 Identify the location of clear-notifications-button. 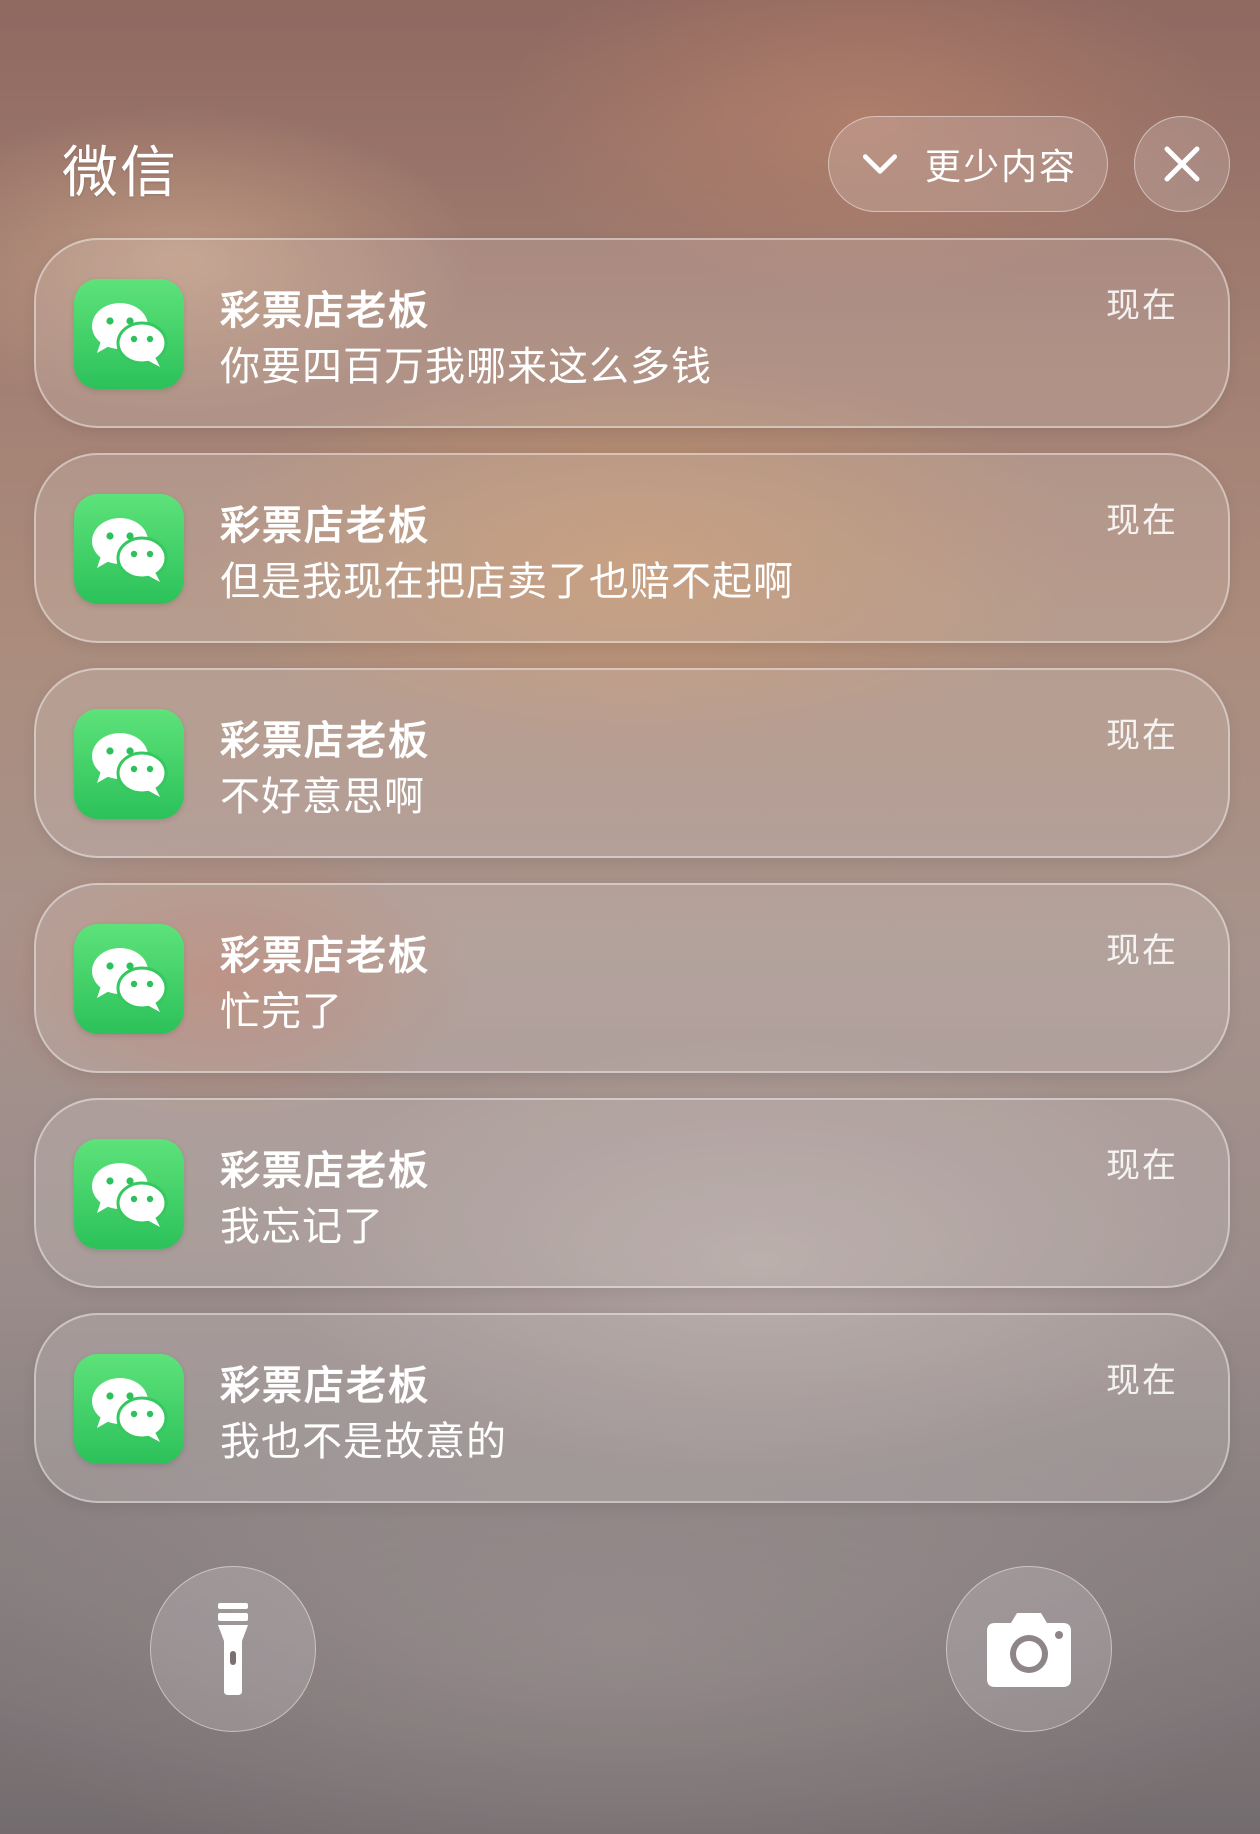
(1182, 164).